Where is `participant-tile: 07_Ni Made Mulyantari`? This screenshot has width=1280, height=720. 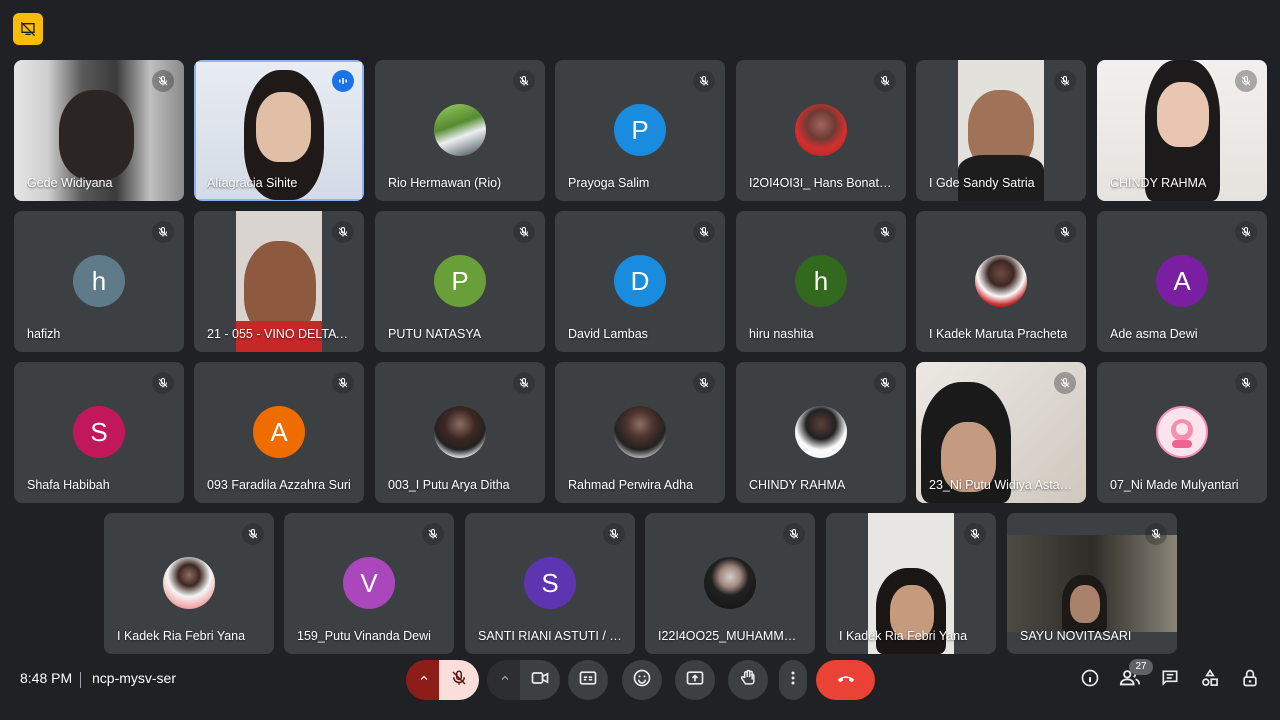
participant-tile: 07_Ni Made Mulyantari is located at coordinates (1182, 432).